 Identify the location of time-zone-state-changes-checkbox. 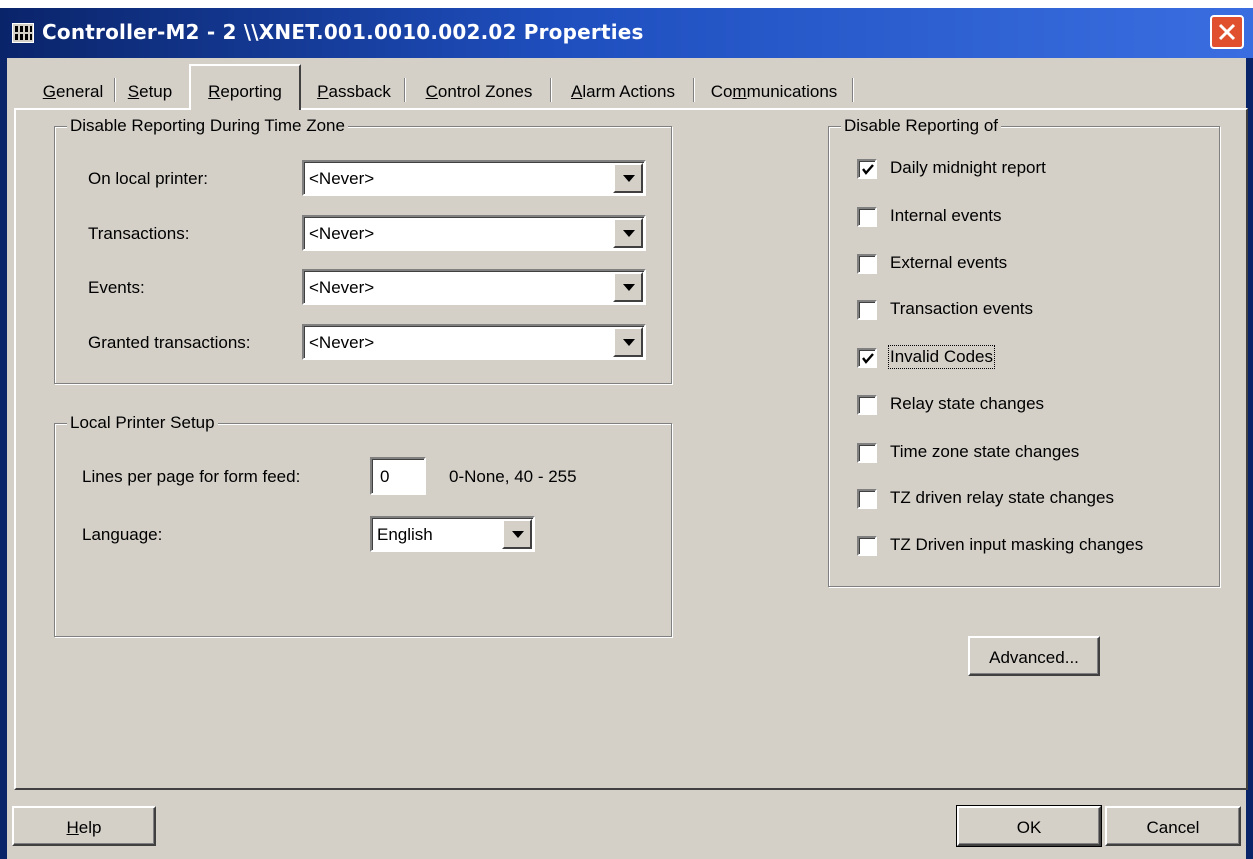
(867, 453).